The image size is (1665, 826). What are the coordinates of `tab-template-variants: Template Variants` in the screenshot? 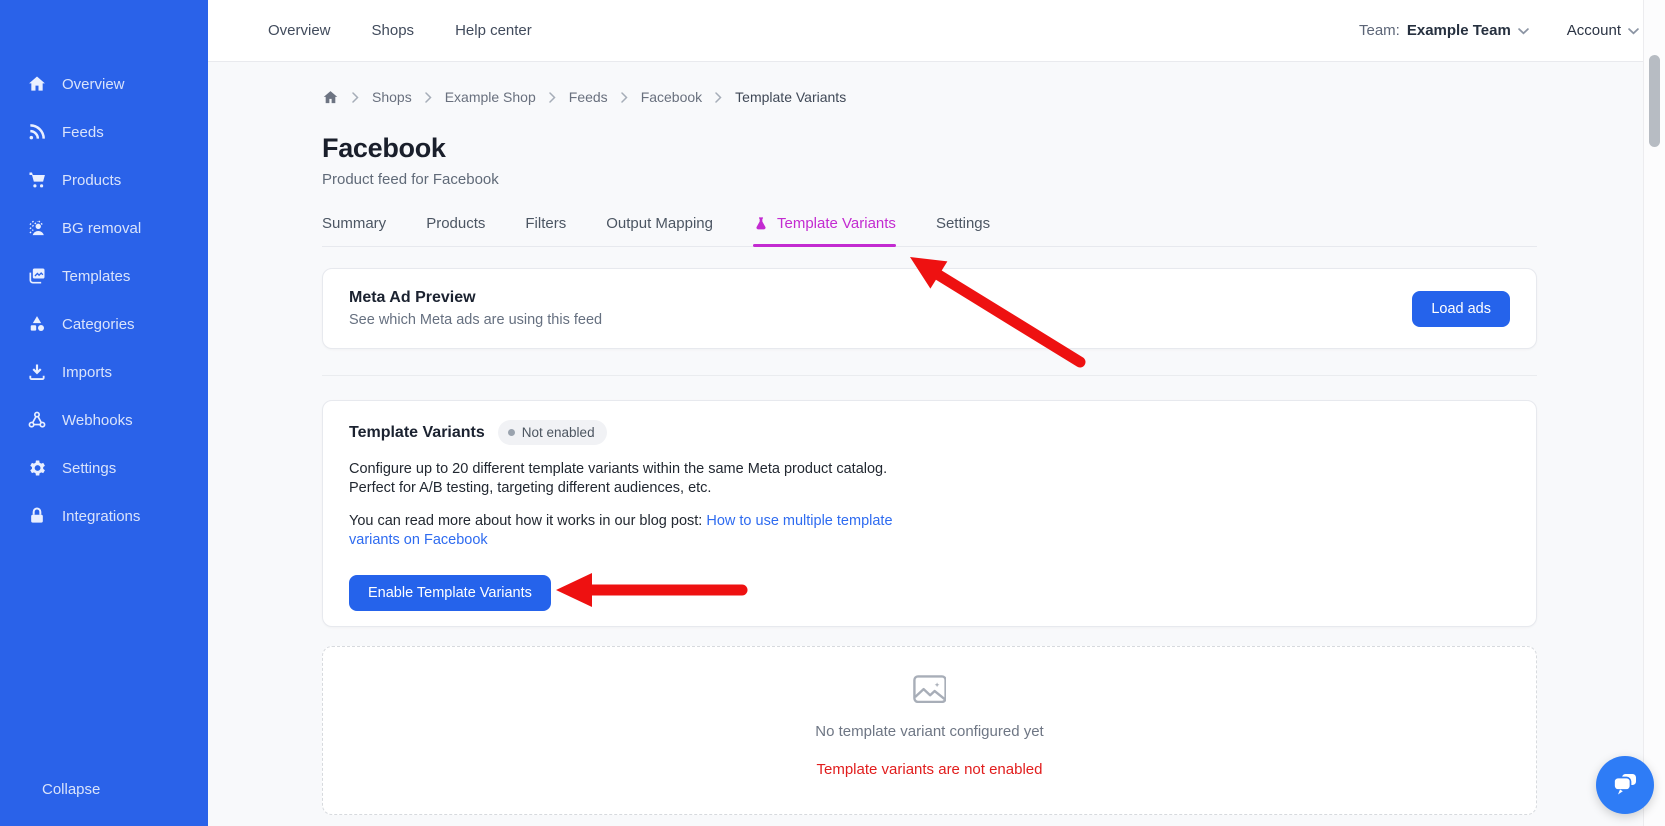 It's located at (824, 231).